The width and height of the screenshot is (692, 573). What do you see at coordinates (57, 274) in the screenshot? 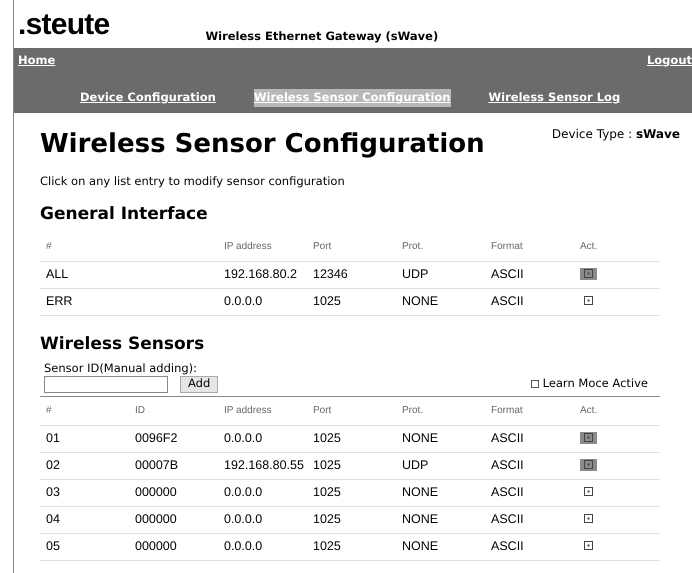
I see `table-cell: ALL` at bounding box center [57, 274].